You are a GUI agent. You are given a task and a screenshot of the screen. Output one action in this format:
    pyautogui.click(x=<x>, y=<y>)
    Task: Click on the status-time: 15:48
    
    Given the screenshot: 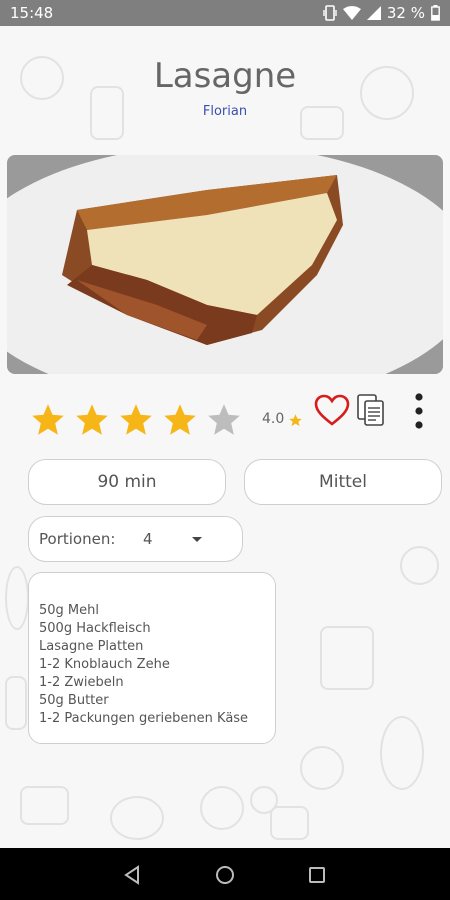 What is the action you would take?
    pyautogui.click(x=32, y=13)
    